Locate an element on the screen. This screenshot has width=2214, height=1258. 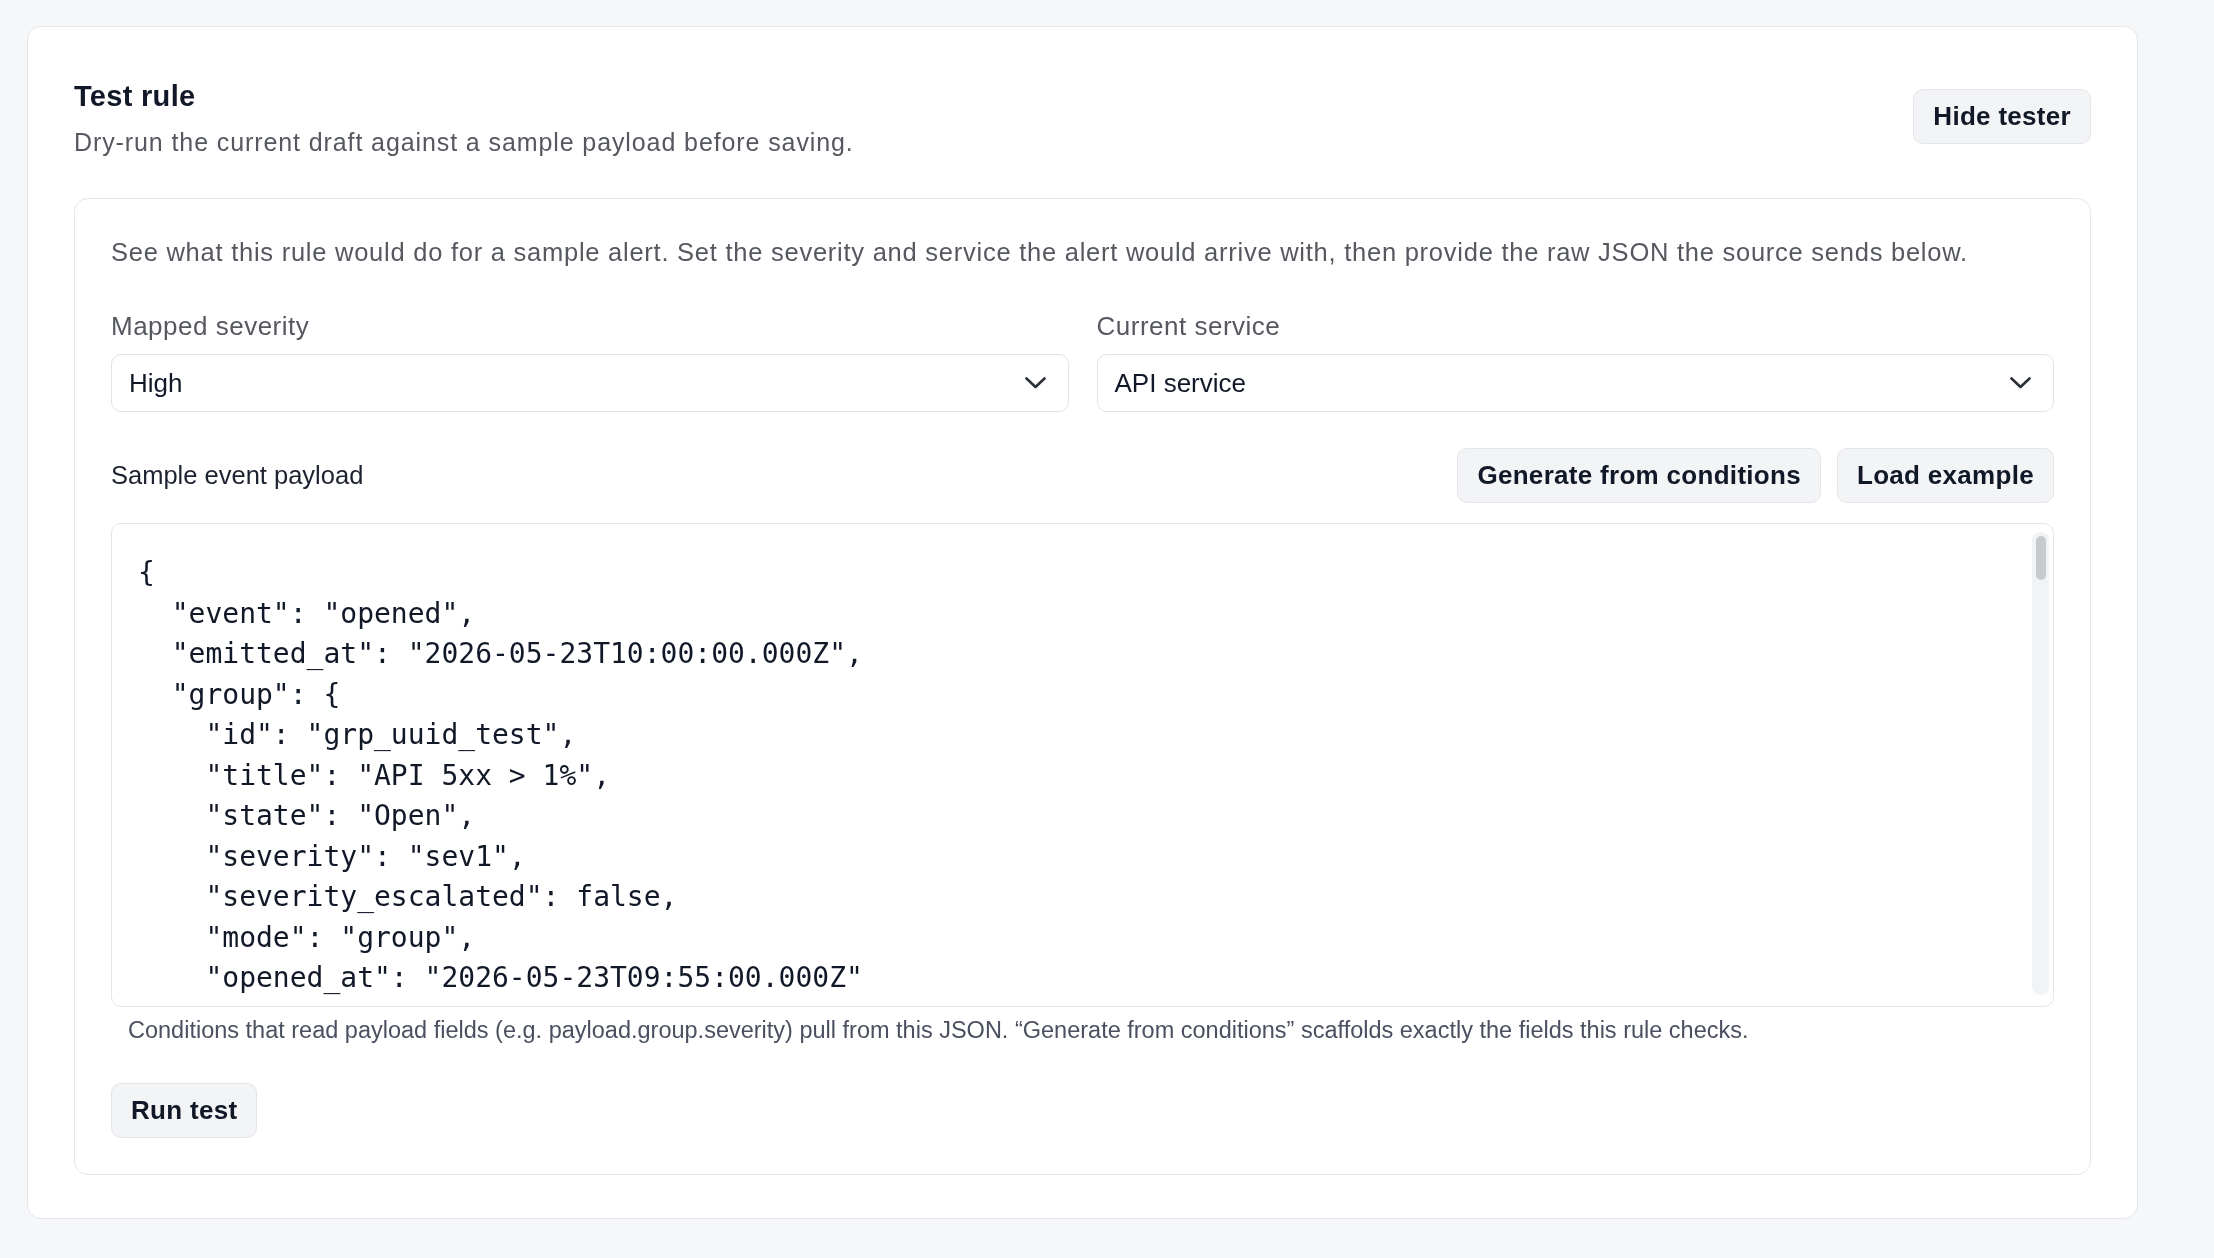
panel-subtitle: Dry-run the current draft against a sample payload before saving. is located at coordinates (464, 143).